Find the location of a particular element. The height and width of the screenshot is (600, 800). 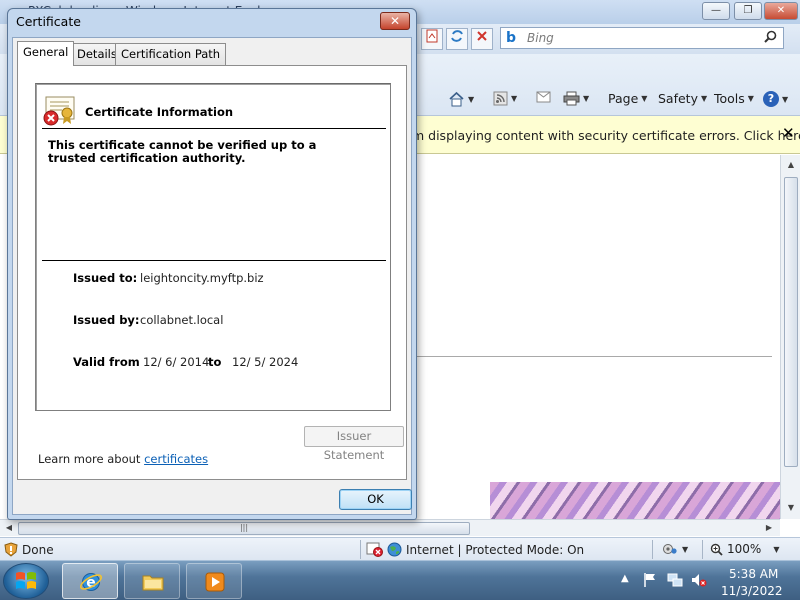

certificate-info-heading: Certificate Information is located at coordinates (159, 112).